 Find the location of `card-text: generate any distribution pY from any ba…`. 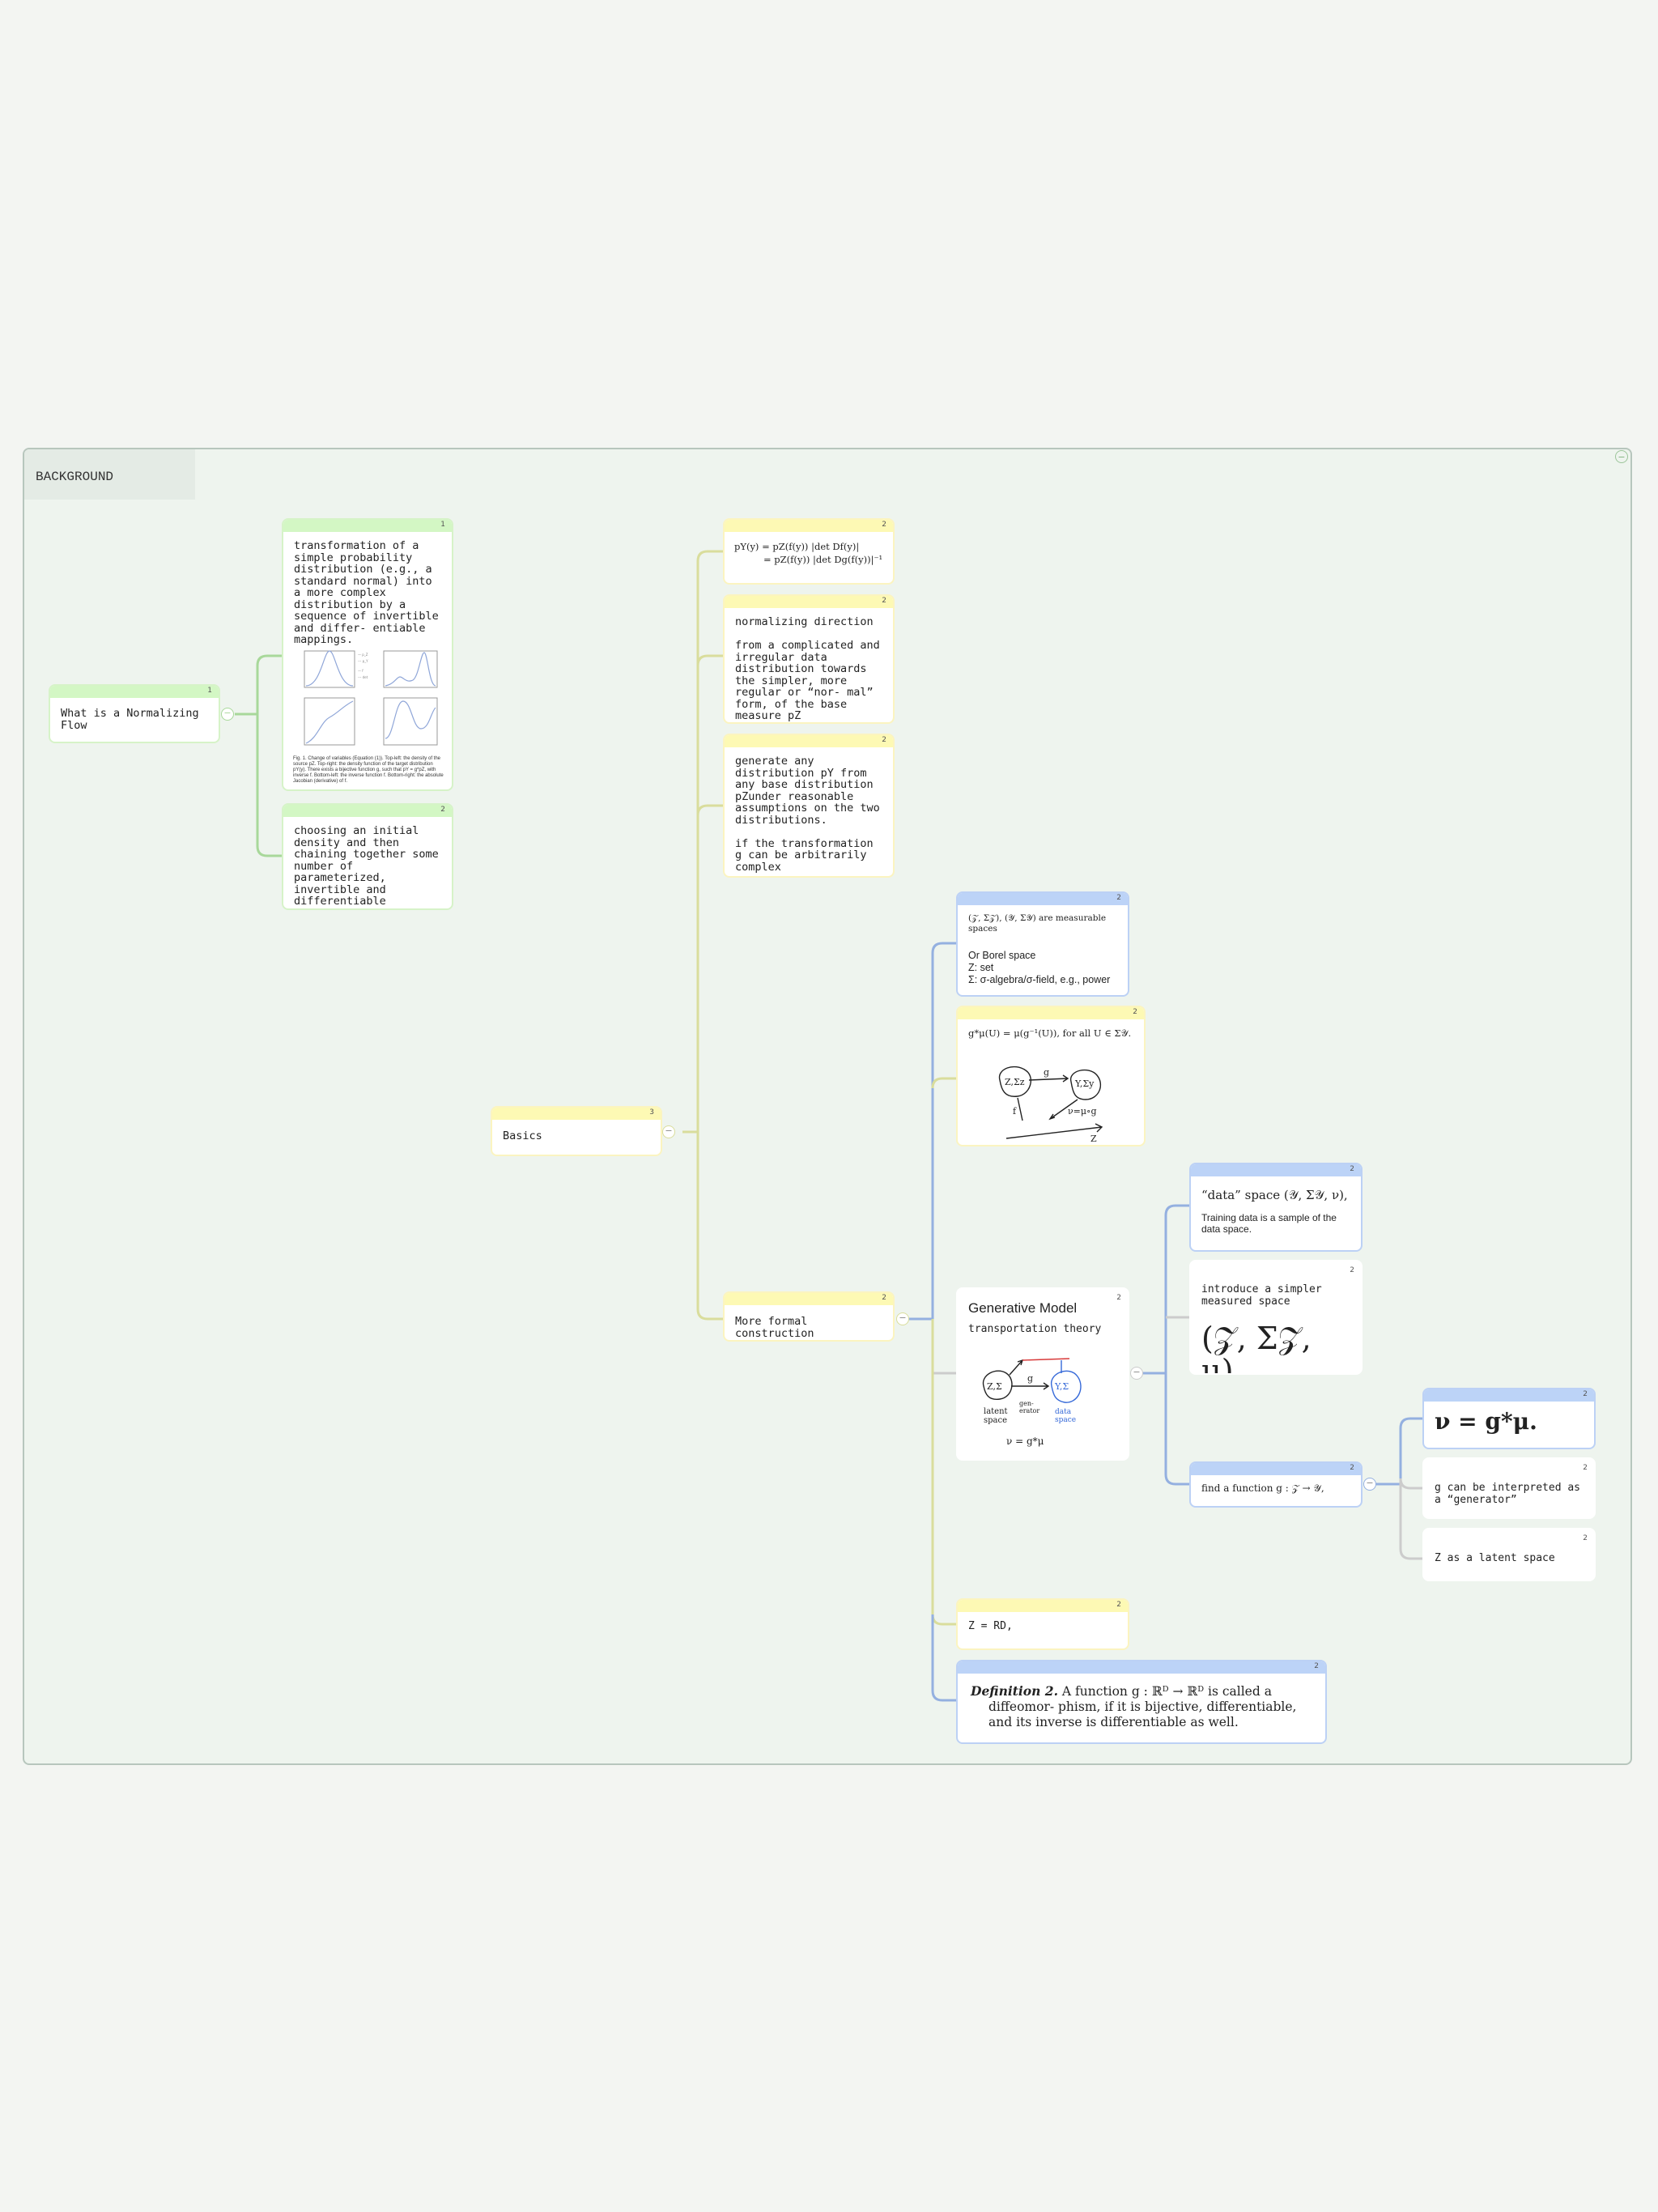

card-text: generate any distribution pY from any ba… is located at coordinates (807, 815).